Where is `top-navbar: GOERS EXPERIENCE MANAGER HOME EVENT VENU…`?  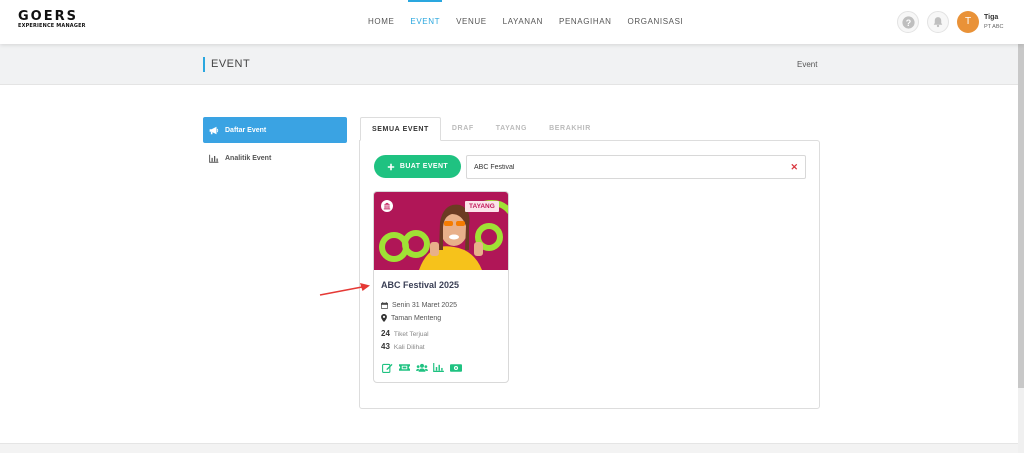
top-navbar: GOERS EXPERIENCE MANAGER HOME EVENT VENU… is located at coordinates (512, 22).